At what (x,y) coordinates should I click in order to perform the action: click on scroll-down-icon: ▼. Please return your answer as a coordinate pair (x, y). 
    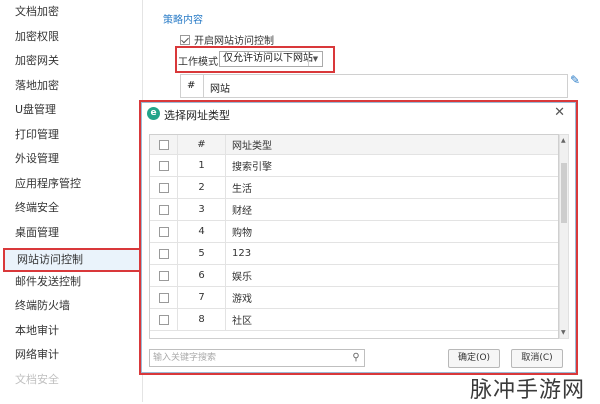
    Looking at the image, I should click on (563, 332).